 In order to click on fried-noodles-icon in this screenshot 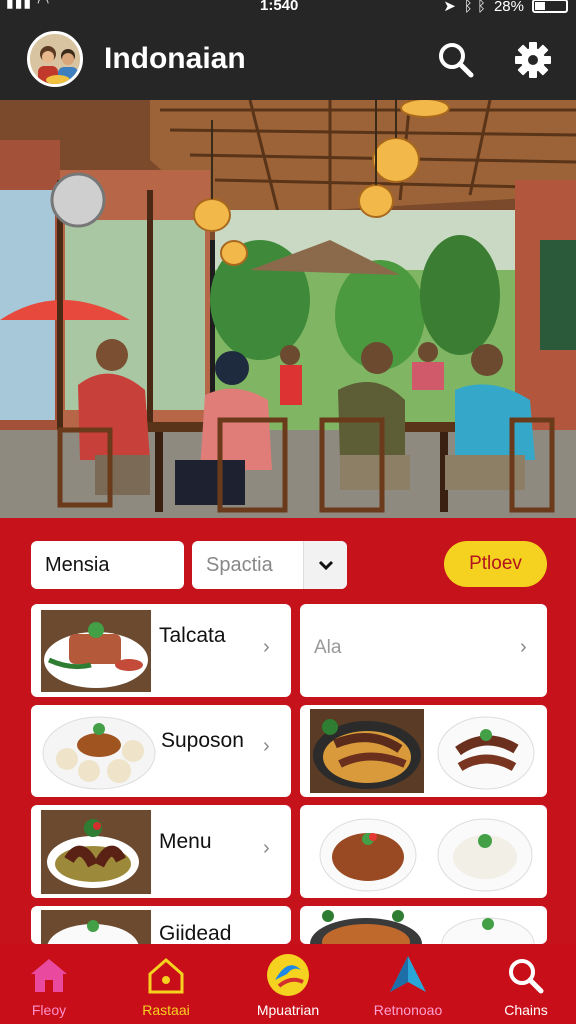, I will do `click(368, 855)`.